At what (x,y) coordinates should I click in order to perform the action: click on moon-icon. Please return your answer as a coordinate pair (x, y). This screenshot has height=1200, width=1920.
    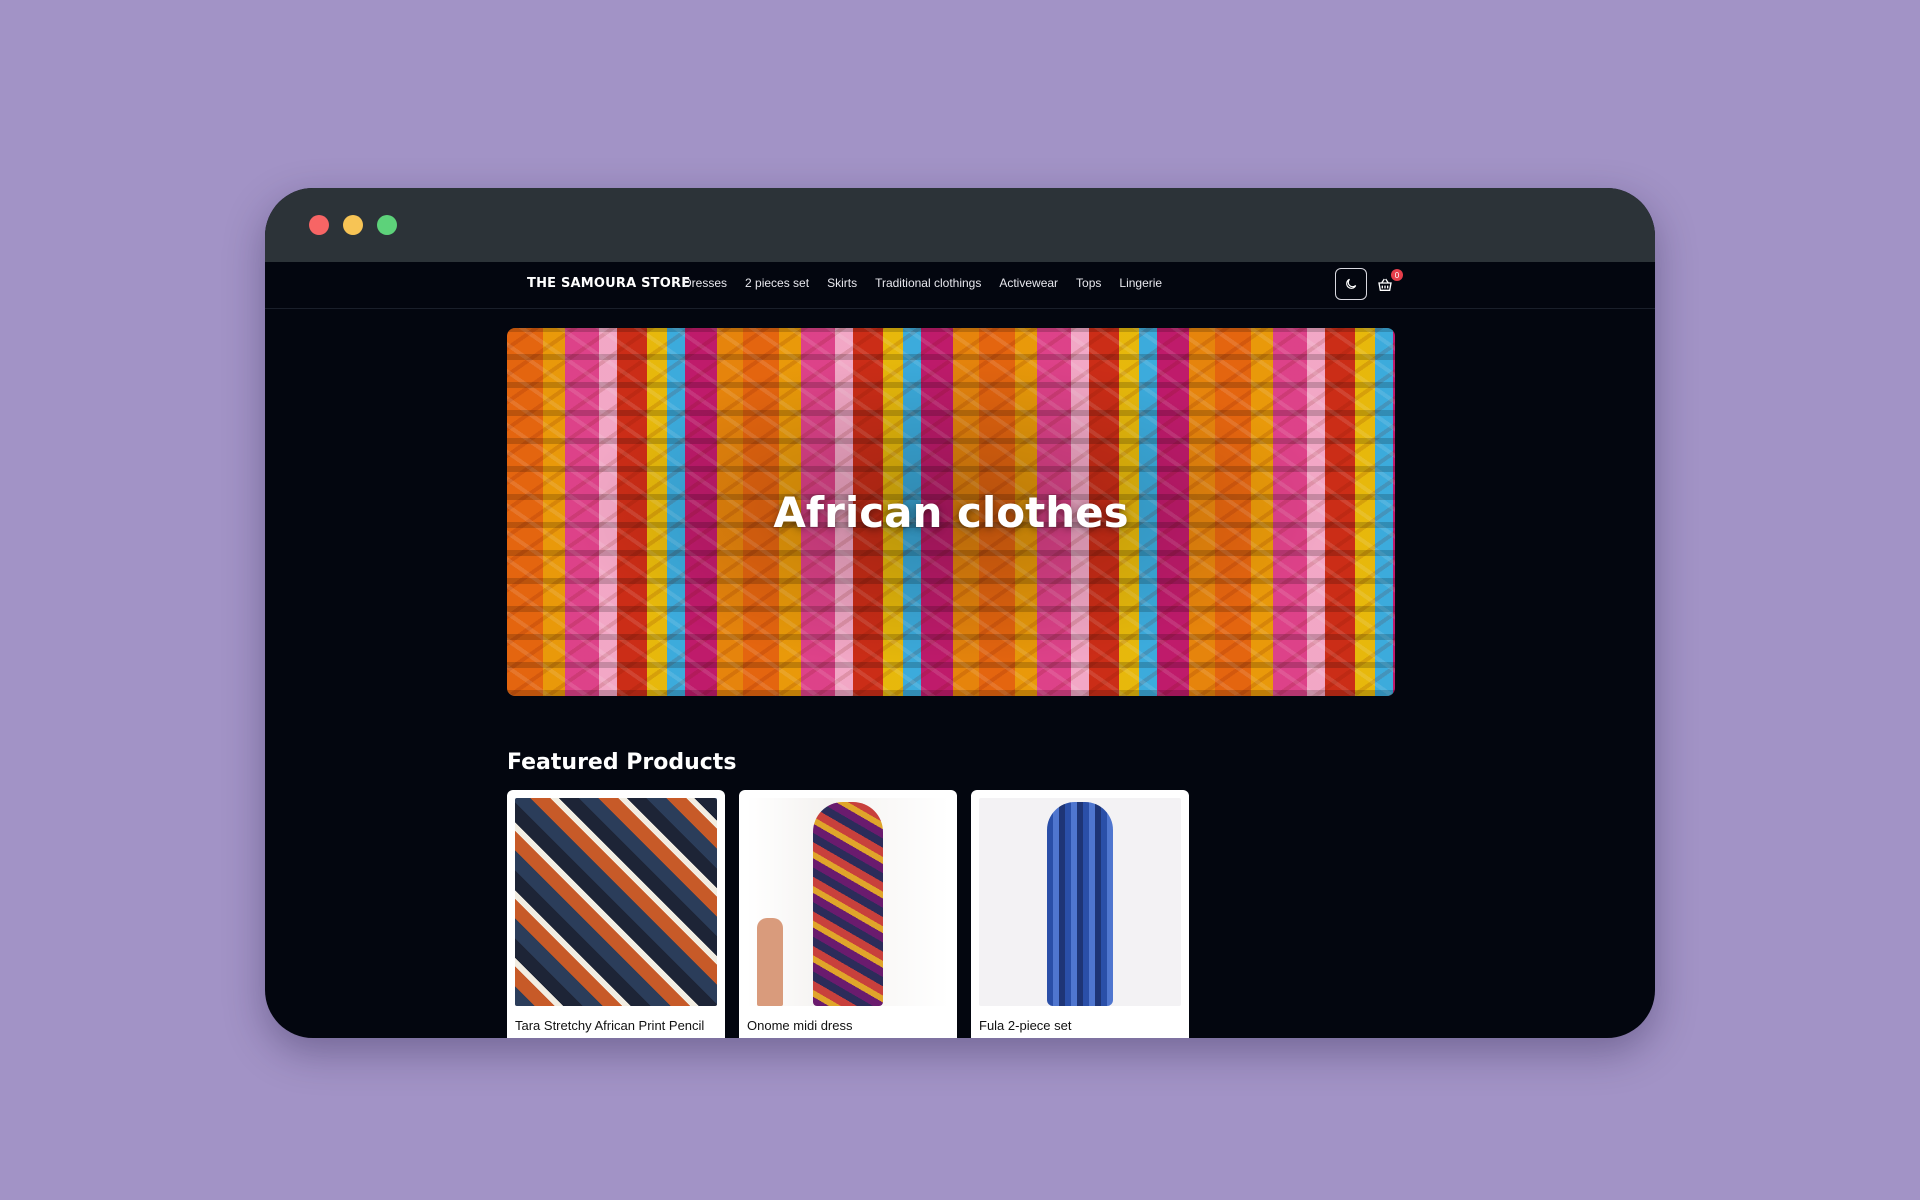
    Looking at the image, I should click on (1351, 283).